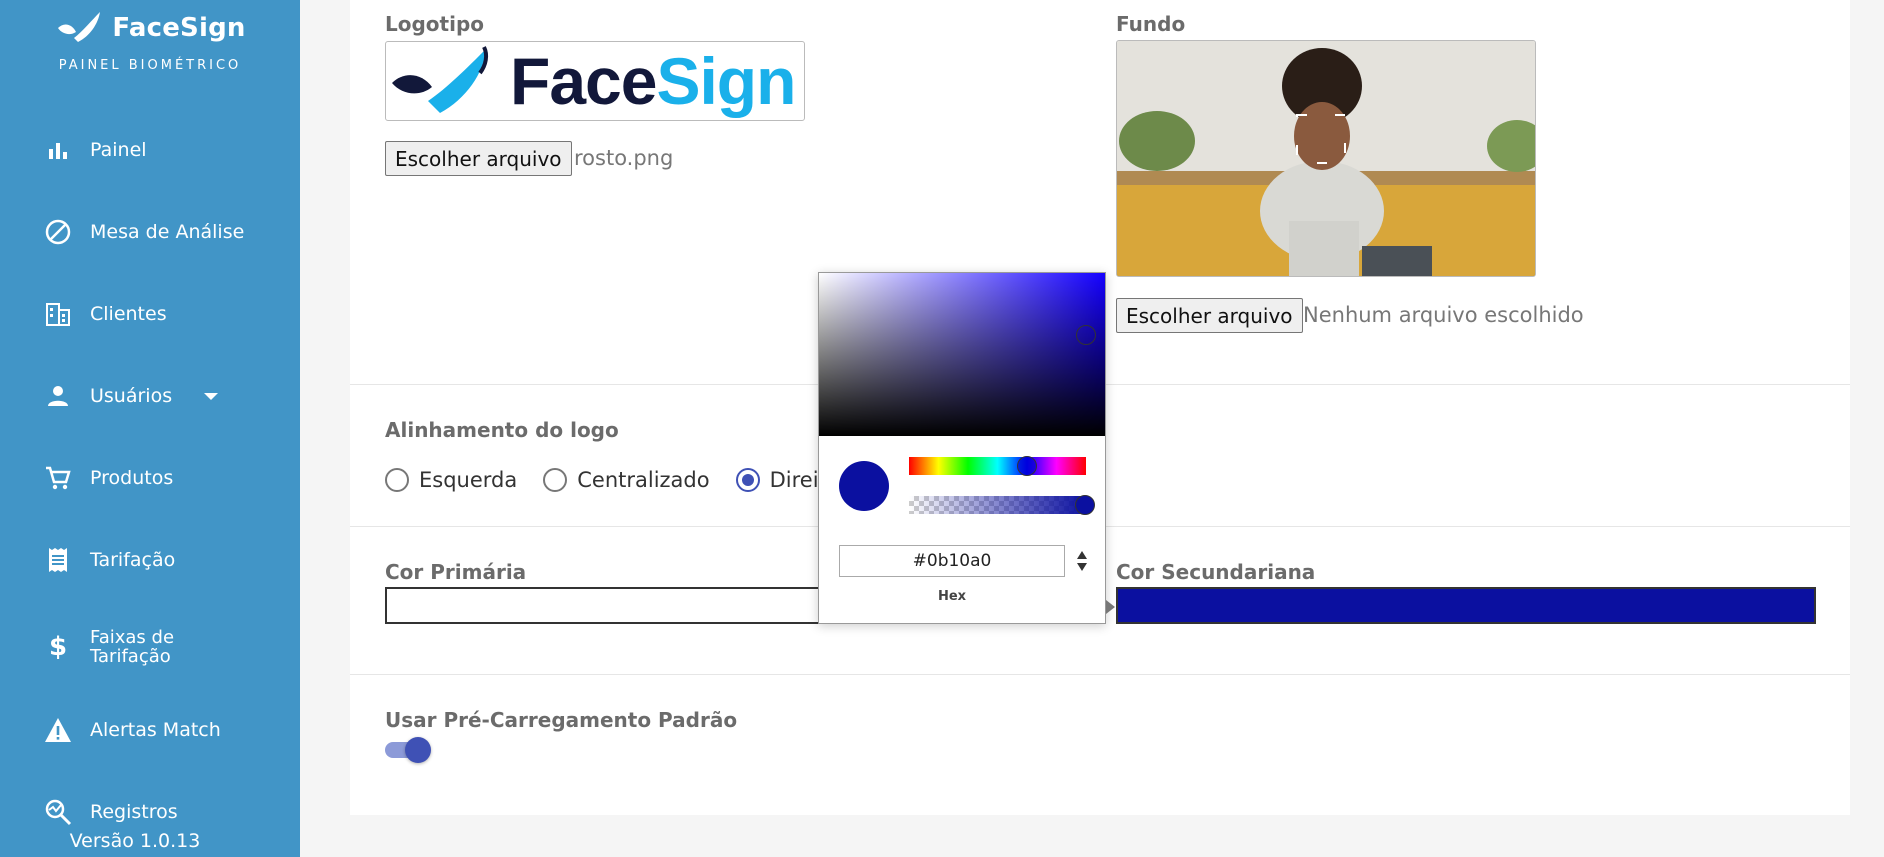  What do you see at coordinates (583, 81) in the screenshot?
I see `logo-text-face: Face` at bounding box center [583, 81].